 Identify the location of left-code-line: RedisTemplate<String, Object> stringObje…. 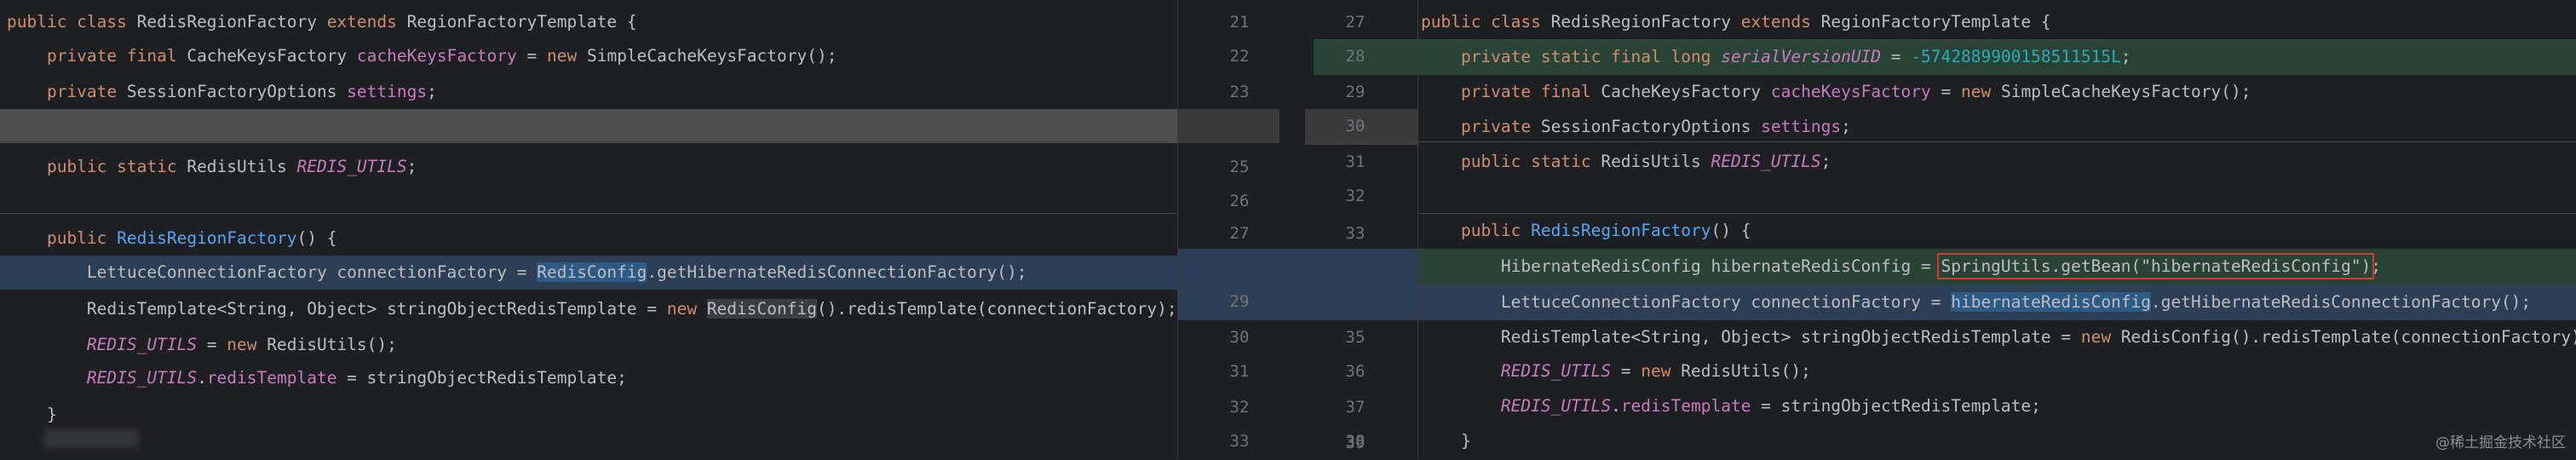
(589, 309).